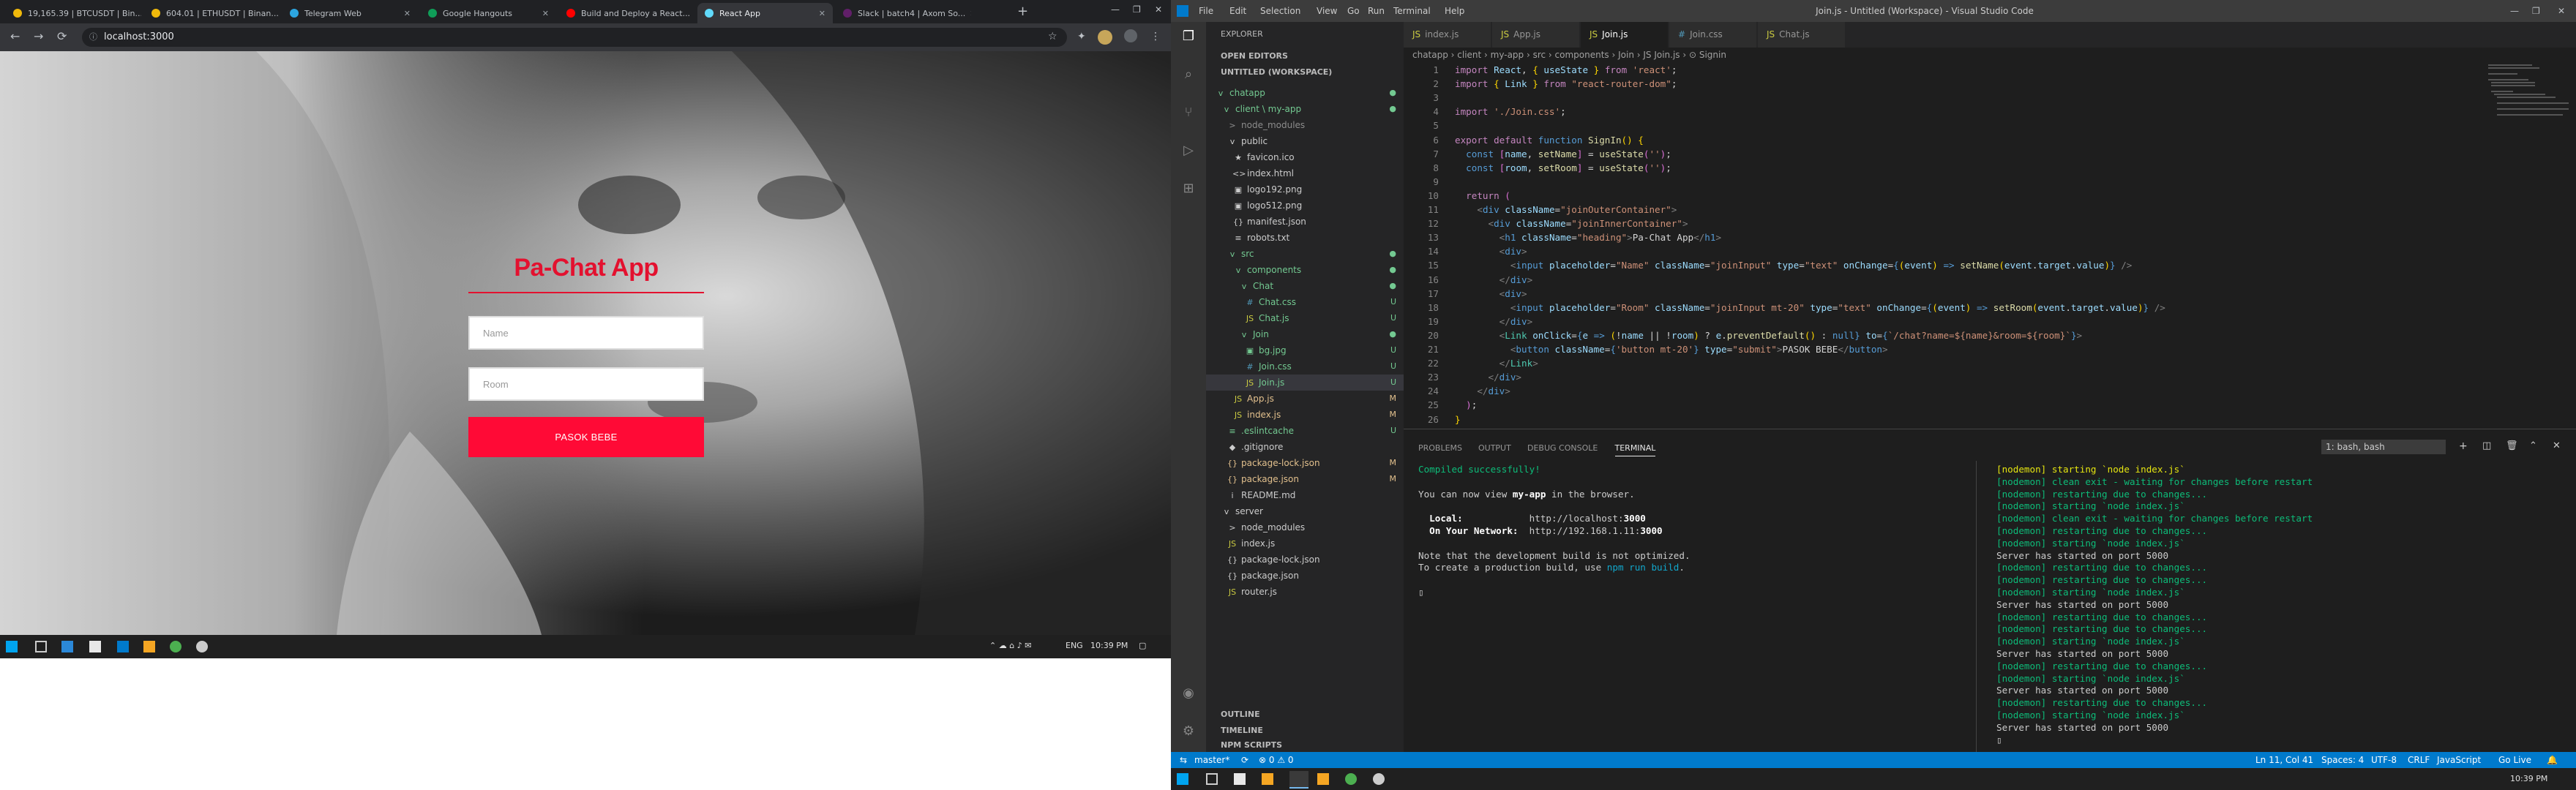 This screenshot has width=2576, height=790. I want to click on minimap, so click(2528, 92).